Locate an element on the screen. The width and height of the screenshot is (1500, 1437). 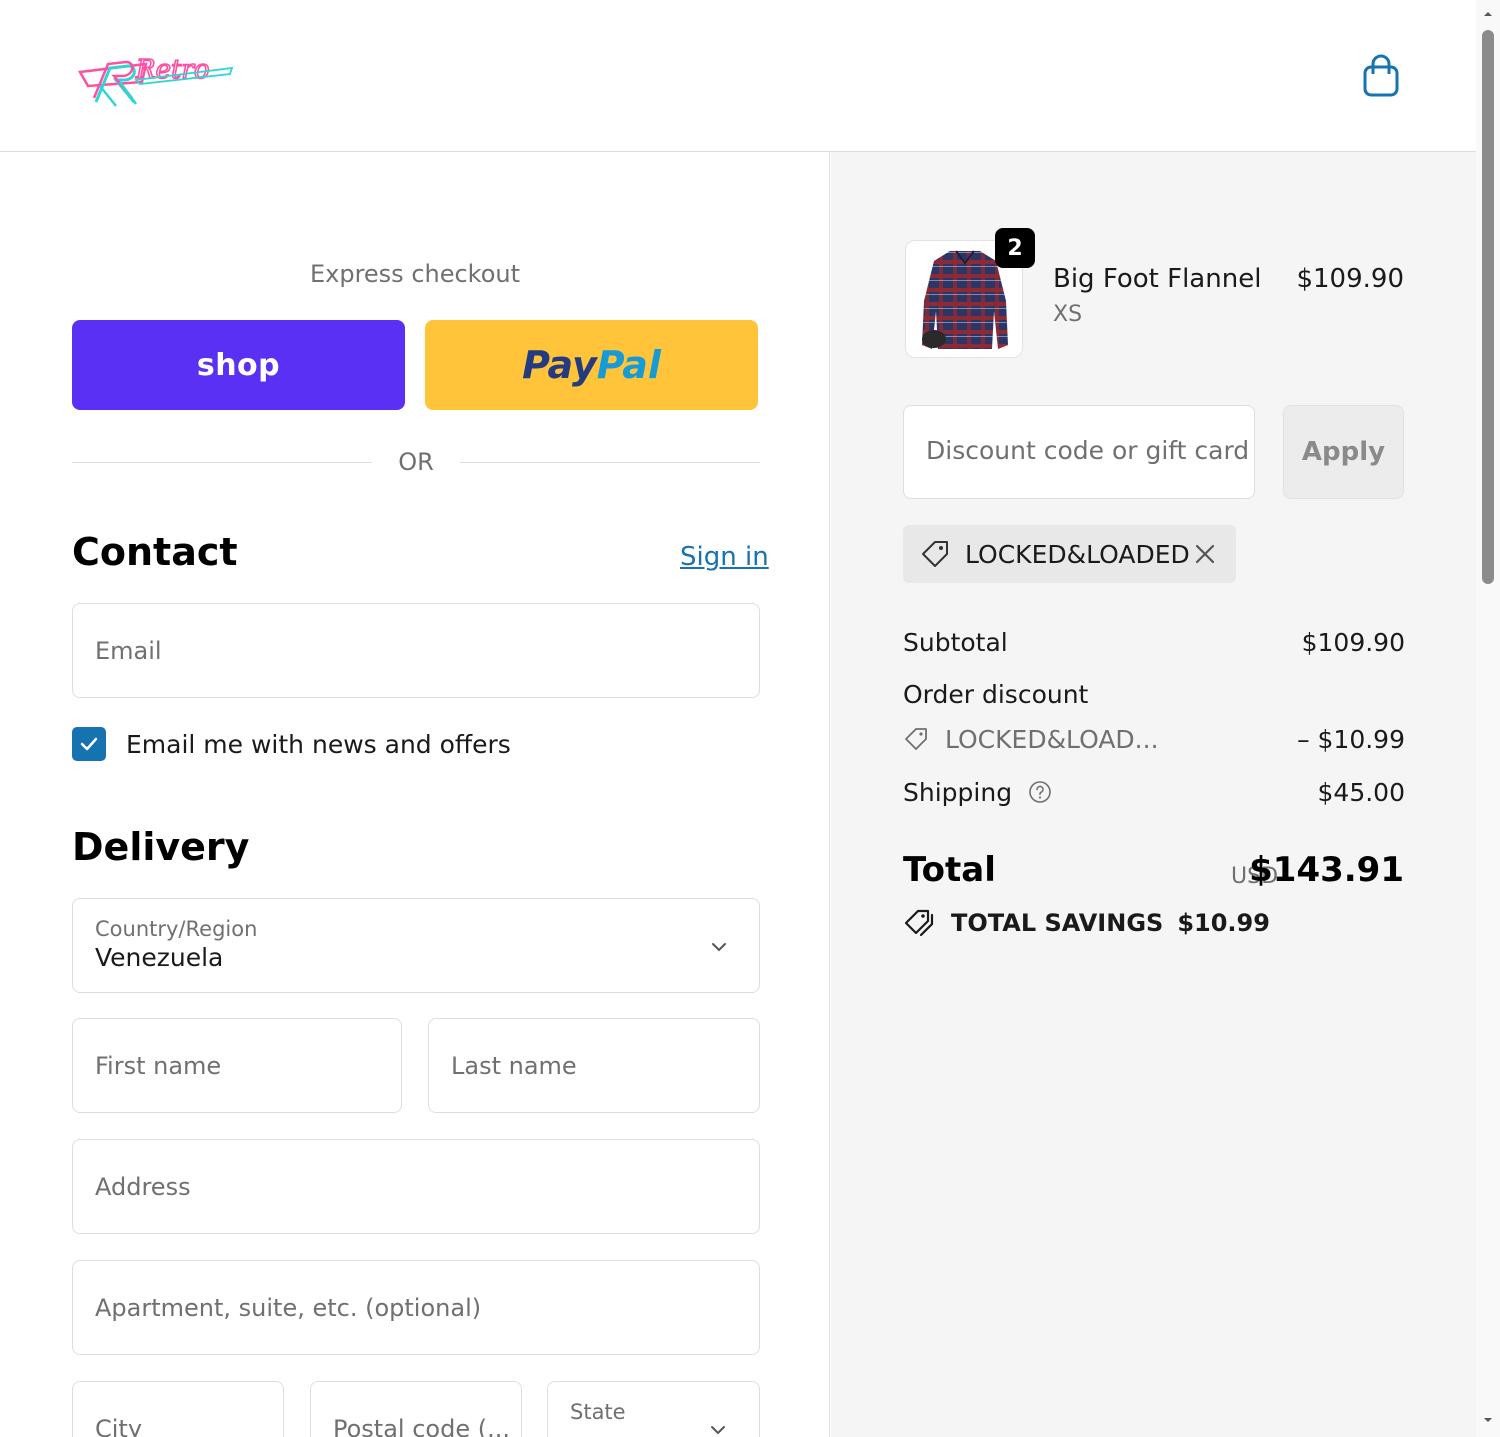
shopping-bag-icon is located at coordinates (1381, 75).